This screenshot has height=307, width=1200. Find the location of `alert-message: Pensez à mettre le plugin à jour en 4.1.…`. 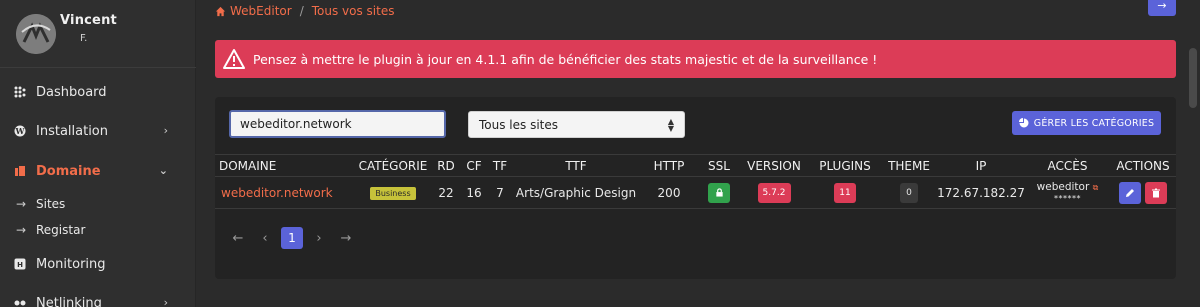

alert-message: Pensez à mettre le plugin à jour en 4.1.… is located at coordinates (565, 59).